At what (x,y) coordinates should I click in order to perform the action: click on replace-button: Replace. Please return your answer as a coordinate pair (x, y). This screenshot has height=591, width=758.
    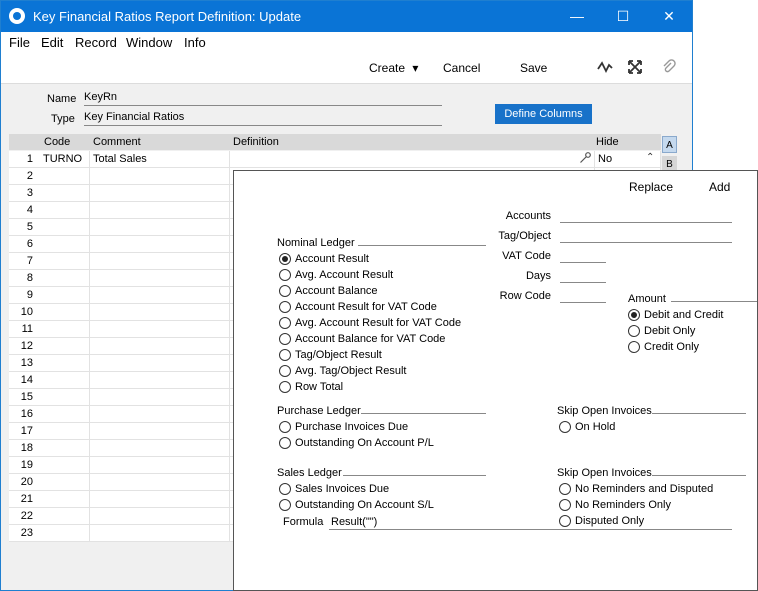
    Looking at the image, I should click on (651, 187).